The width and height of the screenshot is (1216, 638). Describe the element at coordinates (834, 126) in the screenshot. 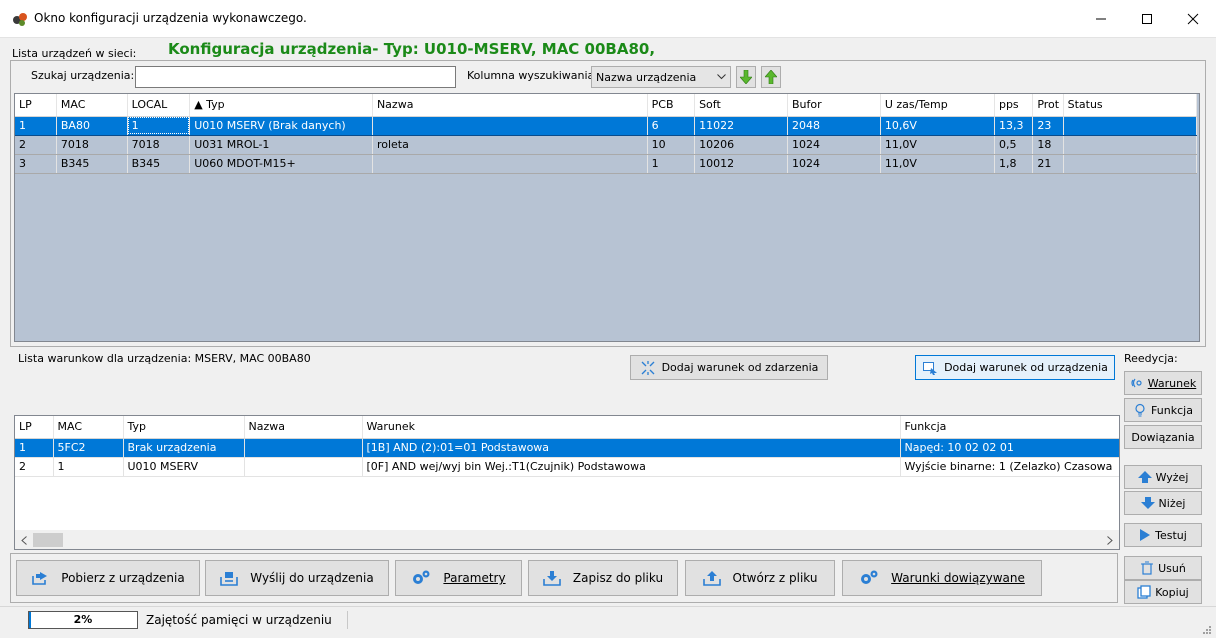

I see `cell-bufor: 2048` at that location.